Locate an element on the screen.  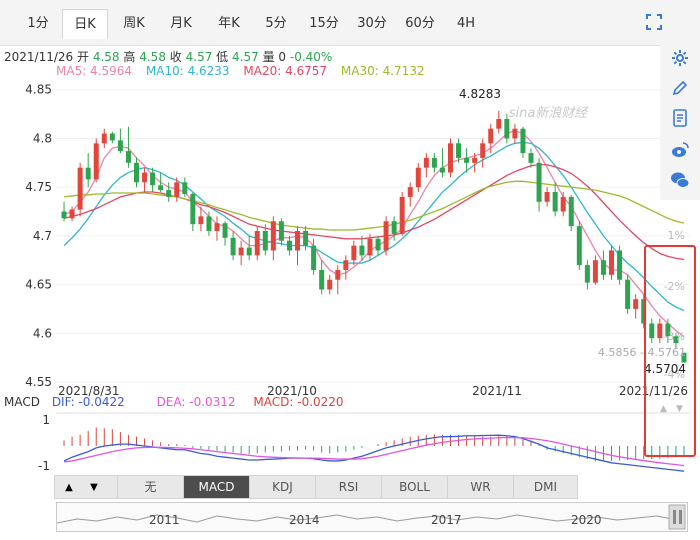
price-tick: 4.85 is located at coordinates (38, 90).